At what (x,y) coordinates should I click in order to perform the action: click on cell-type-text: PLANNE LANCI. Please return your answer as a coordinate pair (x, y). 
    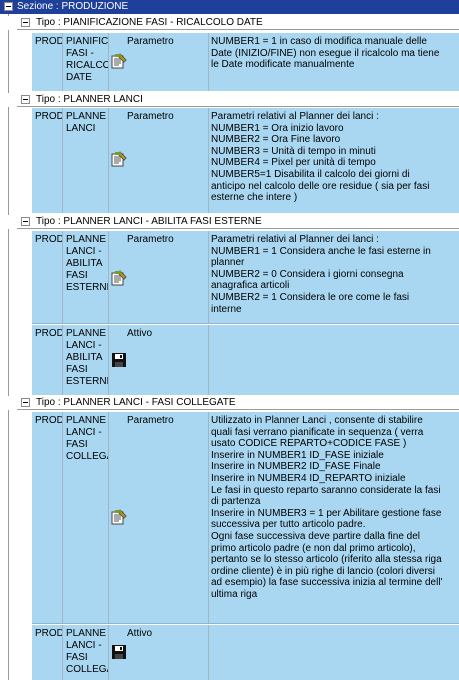
    Looking at the image, I should click on (86, 122).